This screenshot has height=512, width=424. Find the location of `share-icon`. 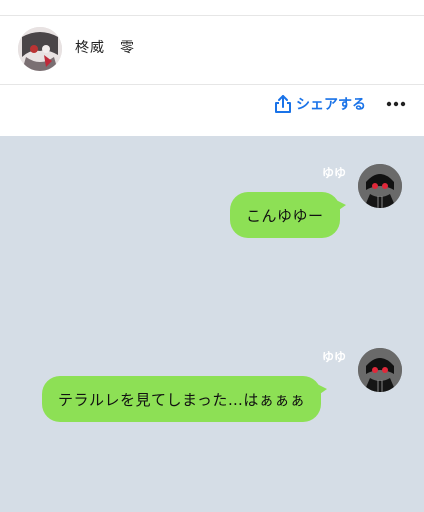

share-icon is located at coordinates (283, 104).